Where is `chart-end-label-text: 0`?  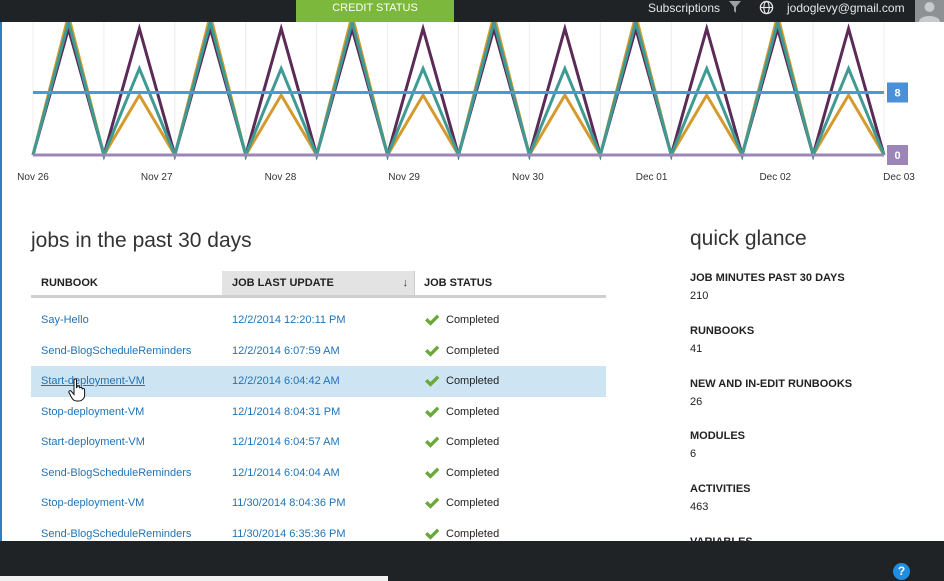 chart-end-label-text: 0 is located at coordinates (897, 156).